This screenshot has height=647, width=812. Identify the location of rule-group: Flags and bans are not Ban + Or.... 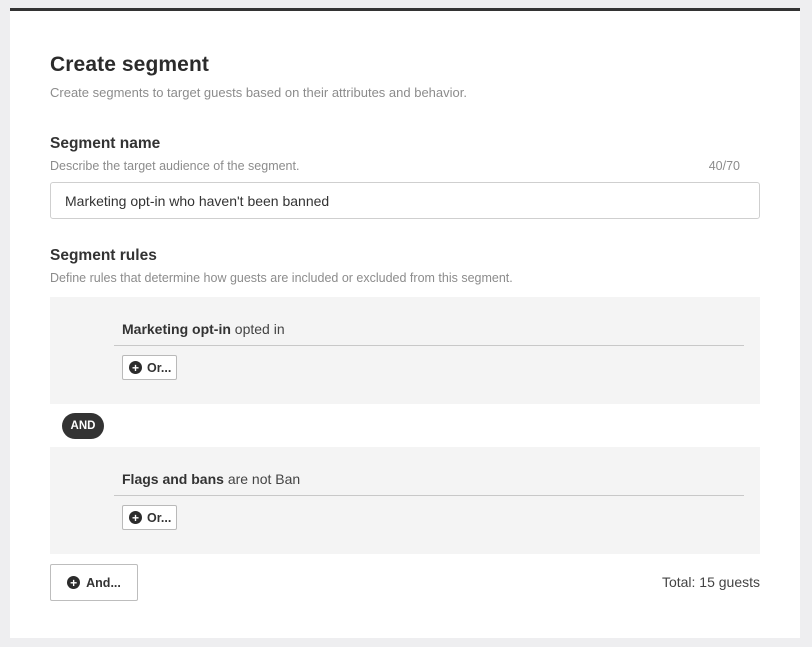
(405, 500).